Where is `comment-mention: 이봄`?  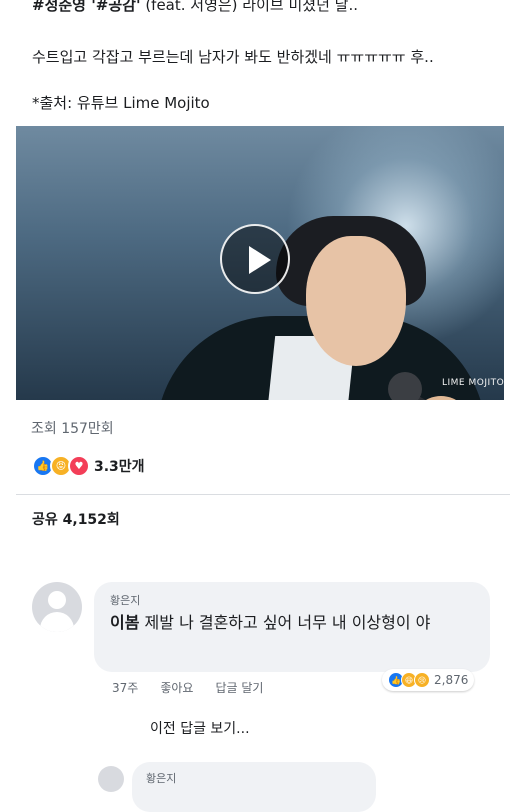 comment-mention: 이봄 is located at coordinates (124, 622).